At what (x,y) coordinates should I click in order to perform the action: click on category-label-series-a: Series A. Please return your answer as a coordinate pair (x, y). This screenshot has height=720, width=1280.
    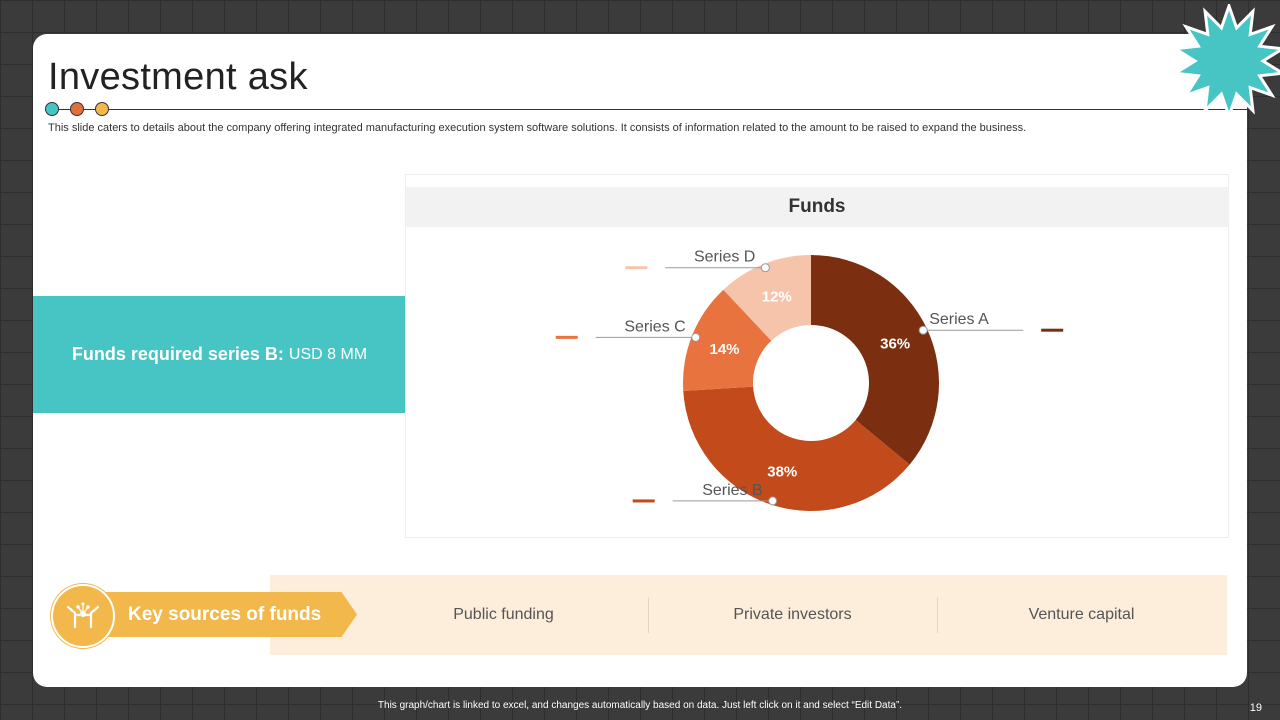
    Looking at the image, I should click on (959, 319).